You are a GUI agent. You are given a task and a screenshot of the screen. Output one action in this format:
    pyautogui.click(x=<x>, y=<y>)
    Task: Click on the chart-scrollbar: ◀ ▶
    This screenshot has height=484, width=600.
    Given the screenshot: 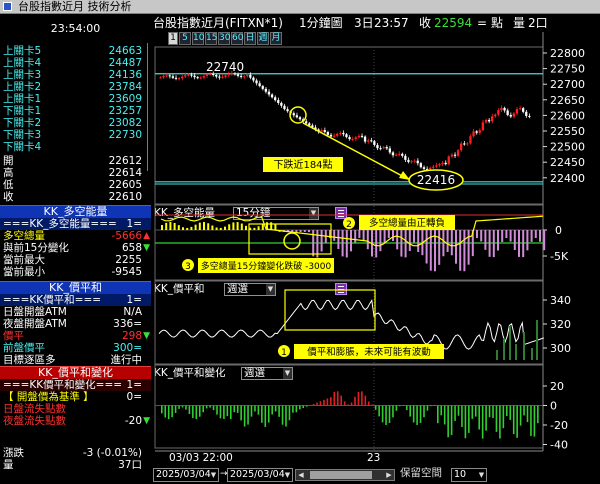 What is the action you would take?
    pyautogui.click(x=345, y=475)
    